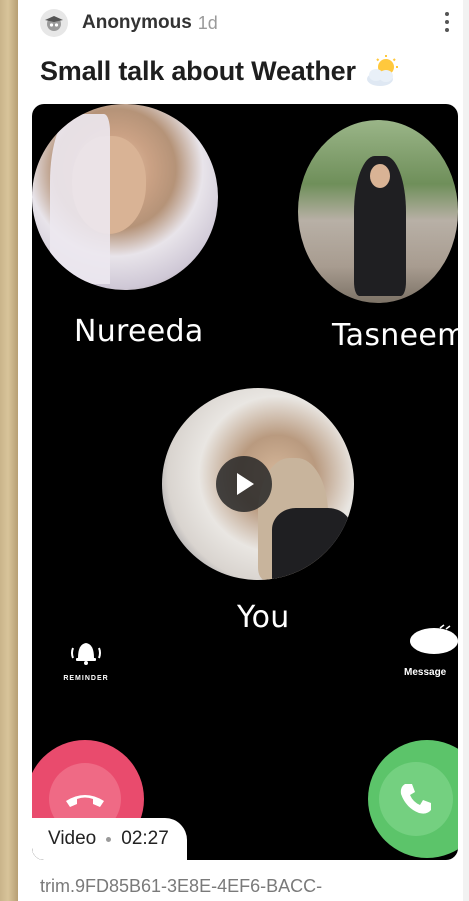 The image size is (469, 901). Describe the element at coordinates (181, 886) in the screenshot. I see `attachment-file-name: trim.9FD85B61-3E8E-4EF6-BACC-` at that location.